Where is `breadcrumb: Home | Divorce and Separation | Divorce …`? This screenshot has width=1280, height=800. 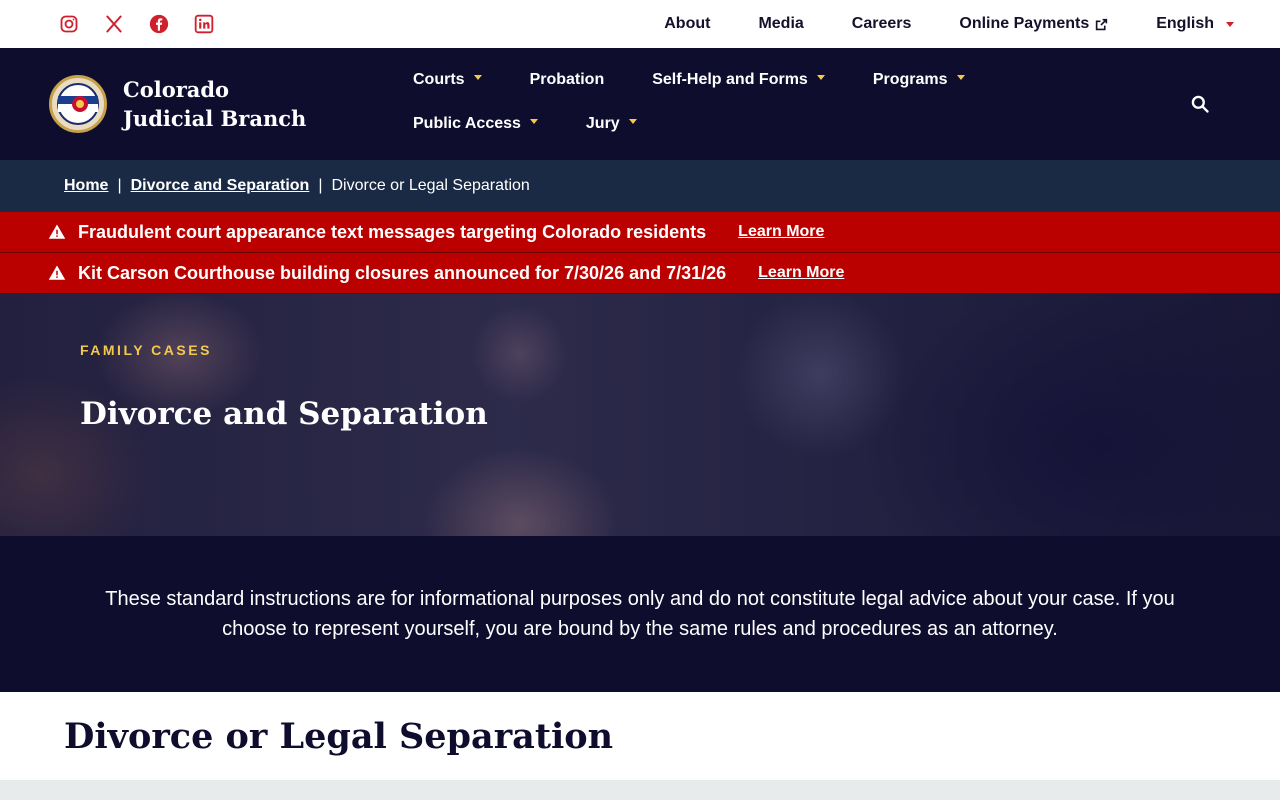 breadcrumb: Home | Divorce and Separation | Divorce … is located at coordinates (640, 186).